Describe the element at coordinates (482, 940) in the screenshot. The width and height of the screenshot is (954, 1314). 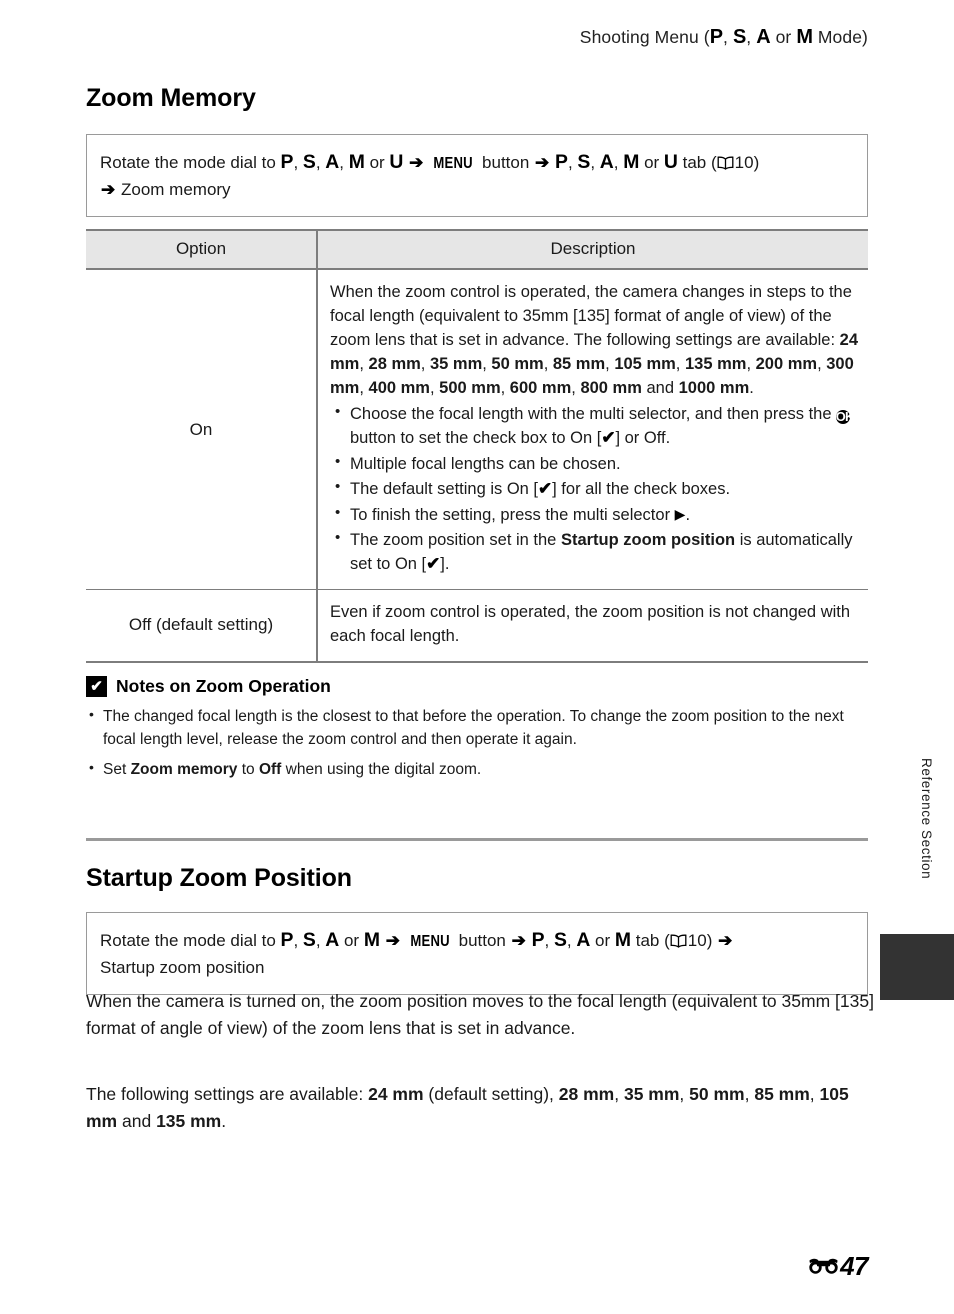
I see `nav-button-word: button` at that location.